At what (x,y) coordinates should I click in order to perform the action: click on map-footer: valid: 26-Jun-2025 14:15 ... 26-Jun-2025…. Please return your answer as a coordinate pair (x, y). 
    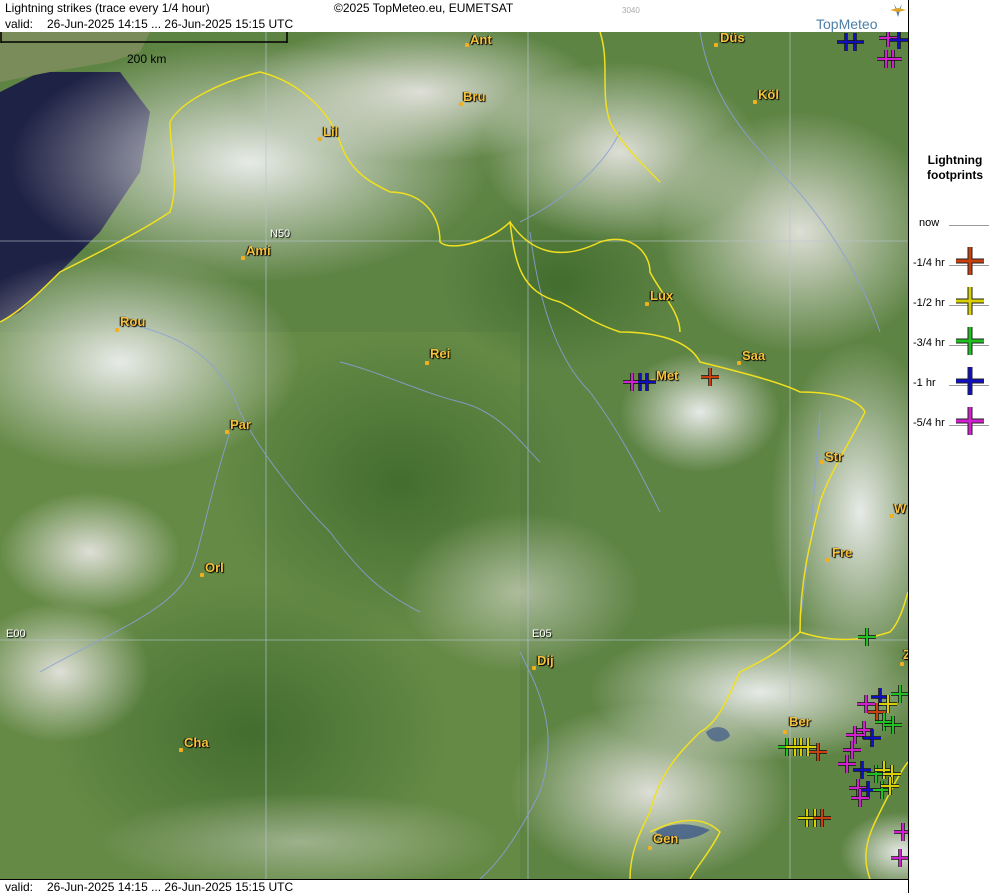
    Looking at the image, I should click on (454, 886).